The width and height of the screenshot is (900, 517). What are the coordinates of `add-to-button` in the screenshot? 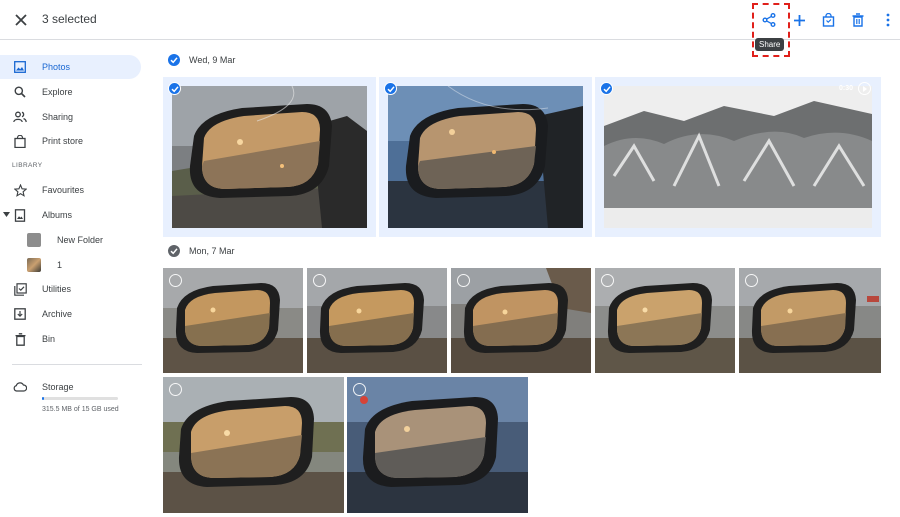 It's located at (799, 20).